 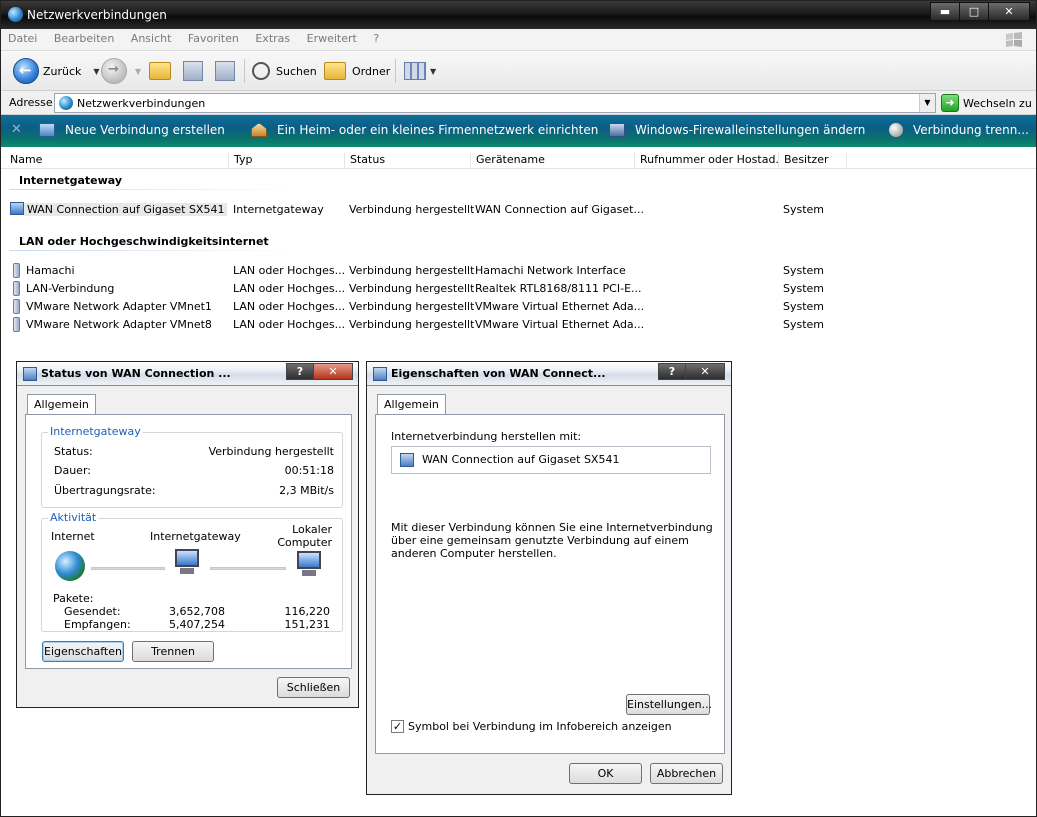 What do you see at coordinates (83, 651) in the screenshot?
I see `properties-button: Eigenschaften` at bounding box center [83, 651].